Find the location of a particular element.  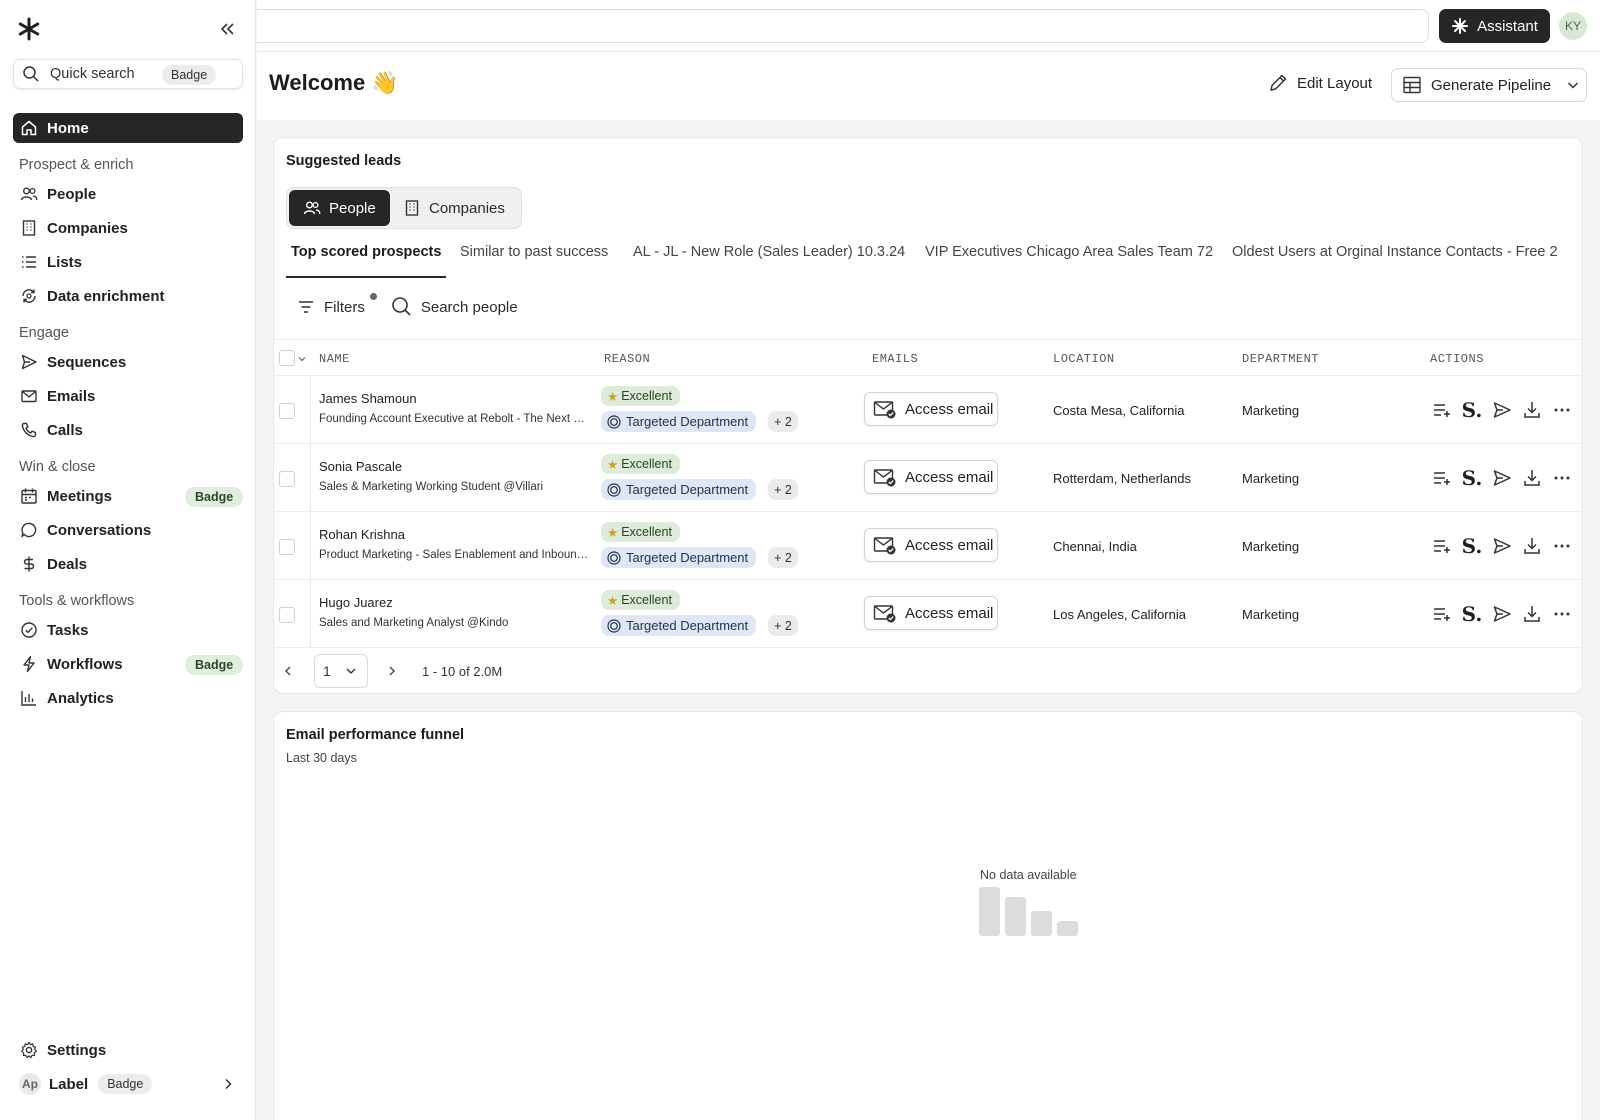

sidebar-item-deals: Deals is located at coordinates (128, 564).